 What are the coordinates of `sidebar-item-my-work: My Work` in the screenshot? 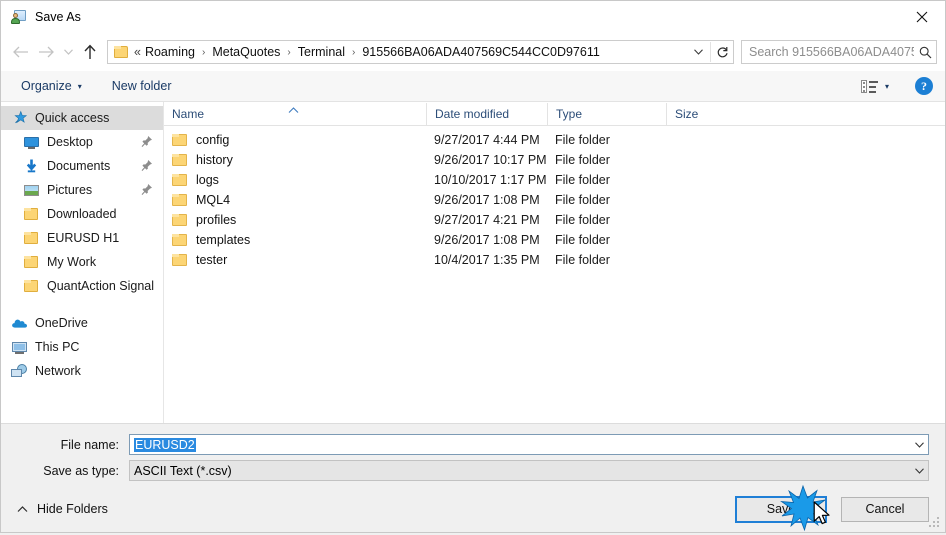 It's located at (82, 262).